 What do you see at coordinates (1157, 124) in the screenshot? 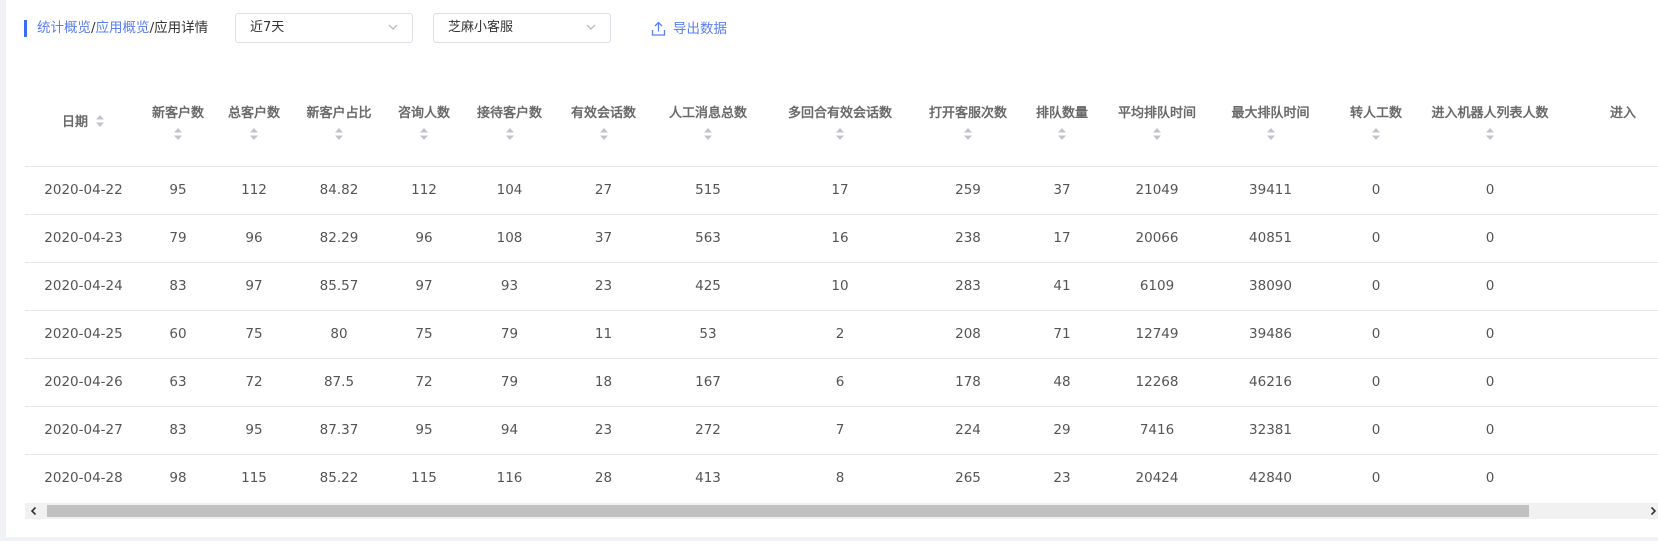
I see `column-header: 平均排队时间` at bounding box center [1157, 124].